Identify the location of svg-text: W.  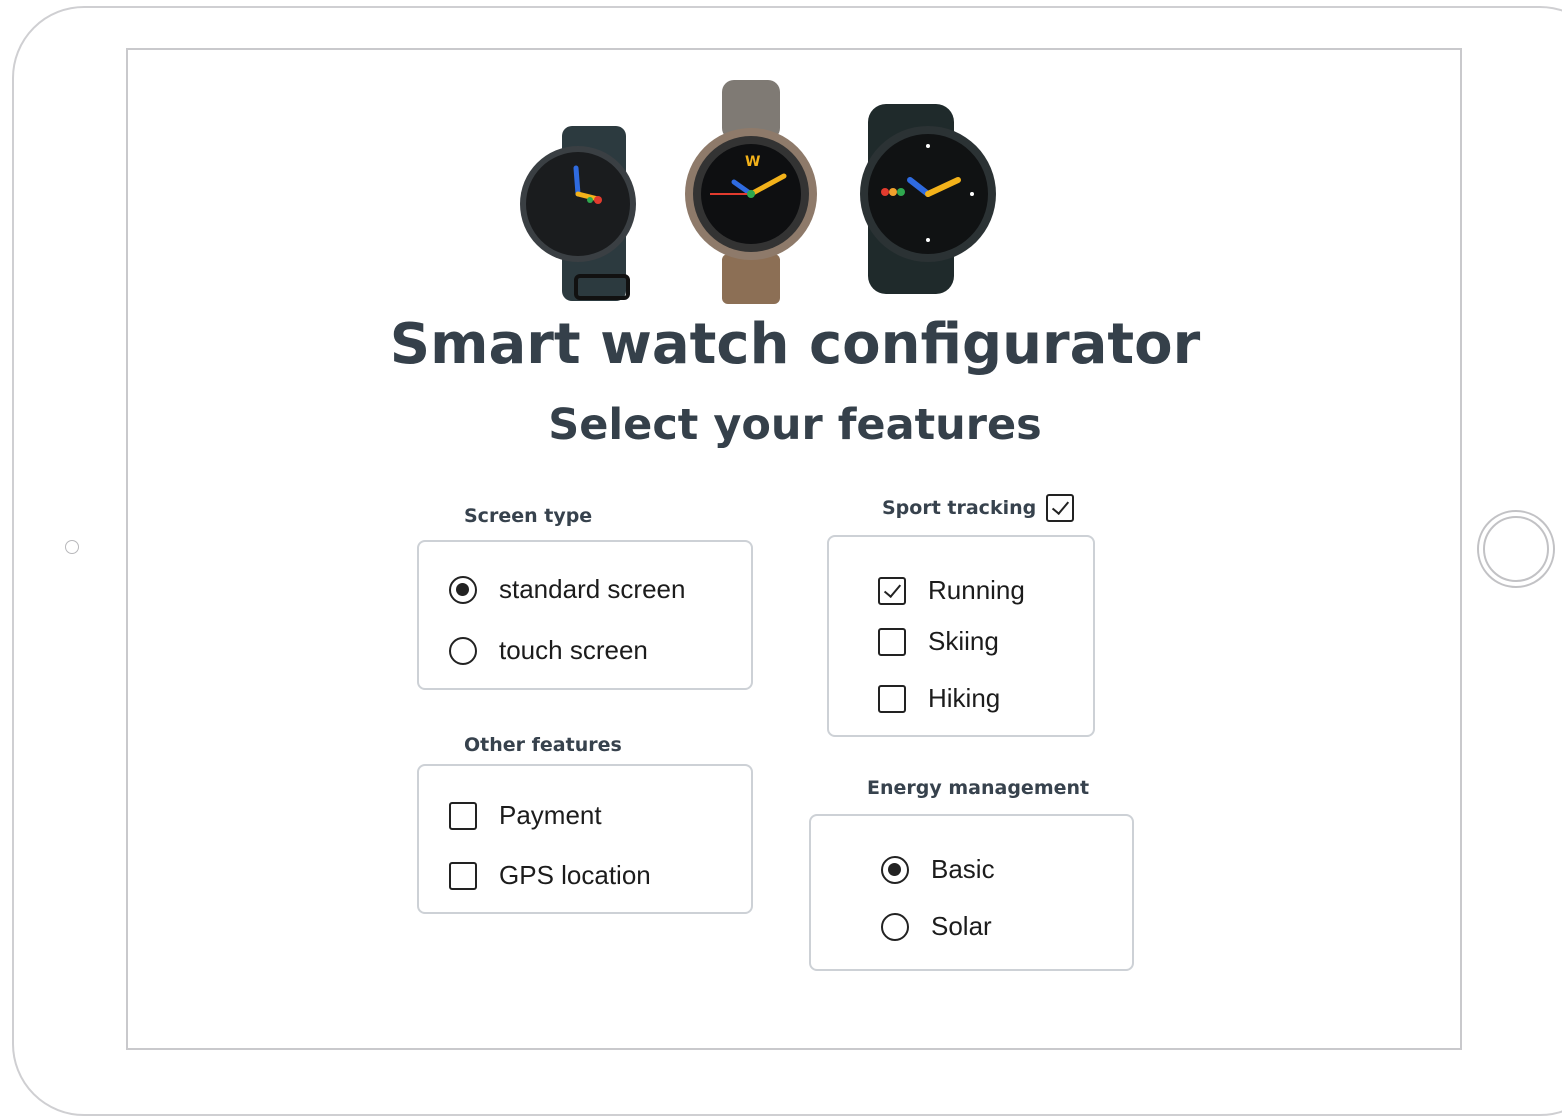
(752, 162).